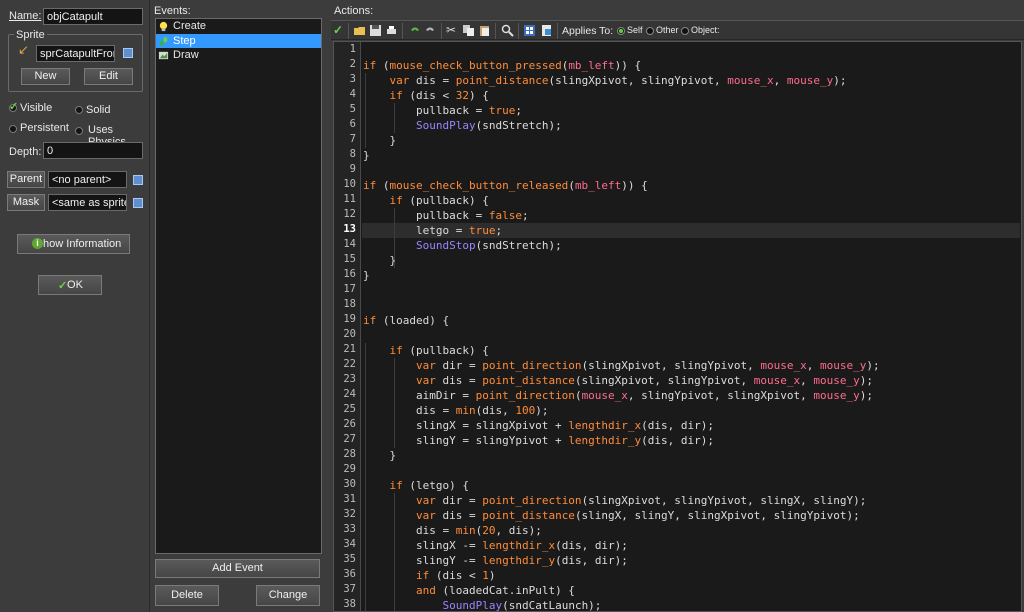 This screenshot has height=612, width=1024. I want to click on code-line: if (dis < 1), so click(429, 575).